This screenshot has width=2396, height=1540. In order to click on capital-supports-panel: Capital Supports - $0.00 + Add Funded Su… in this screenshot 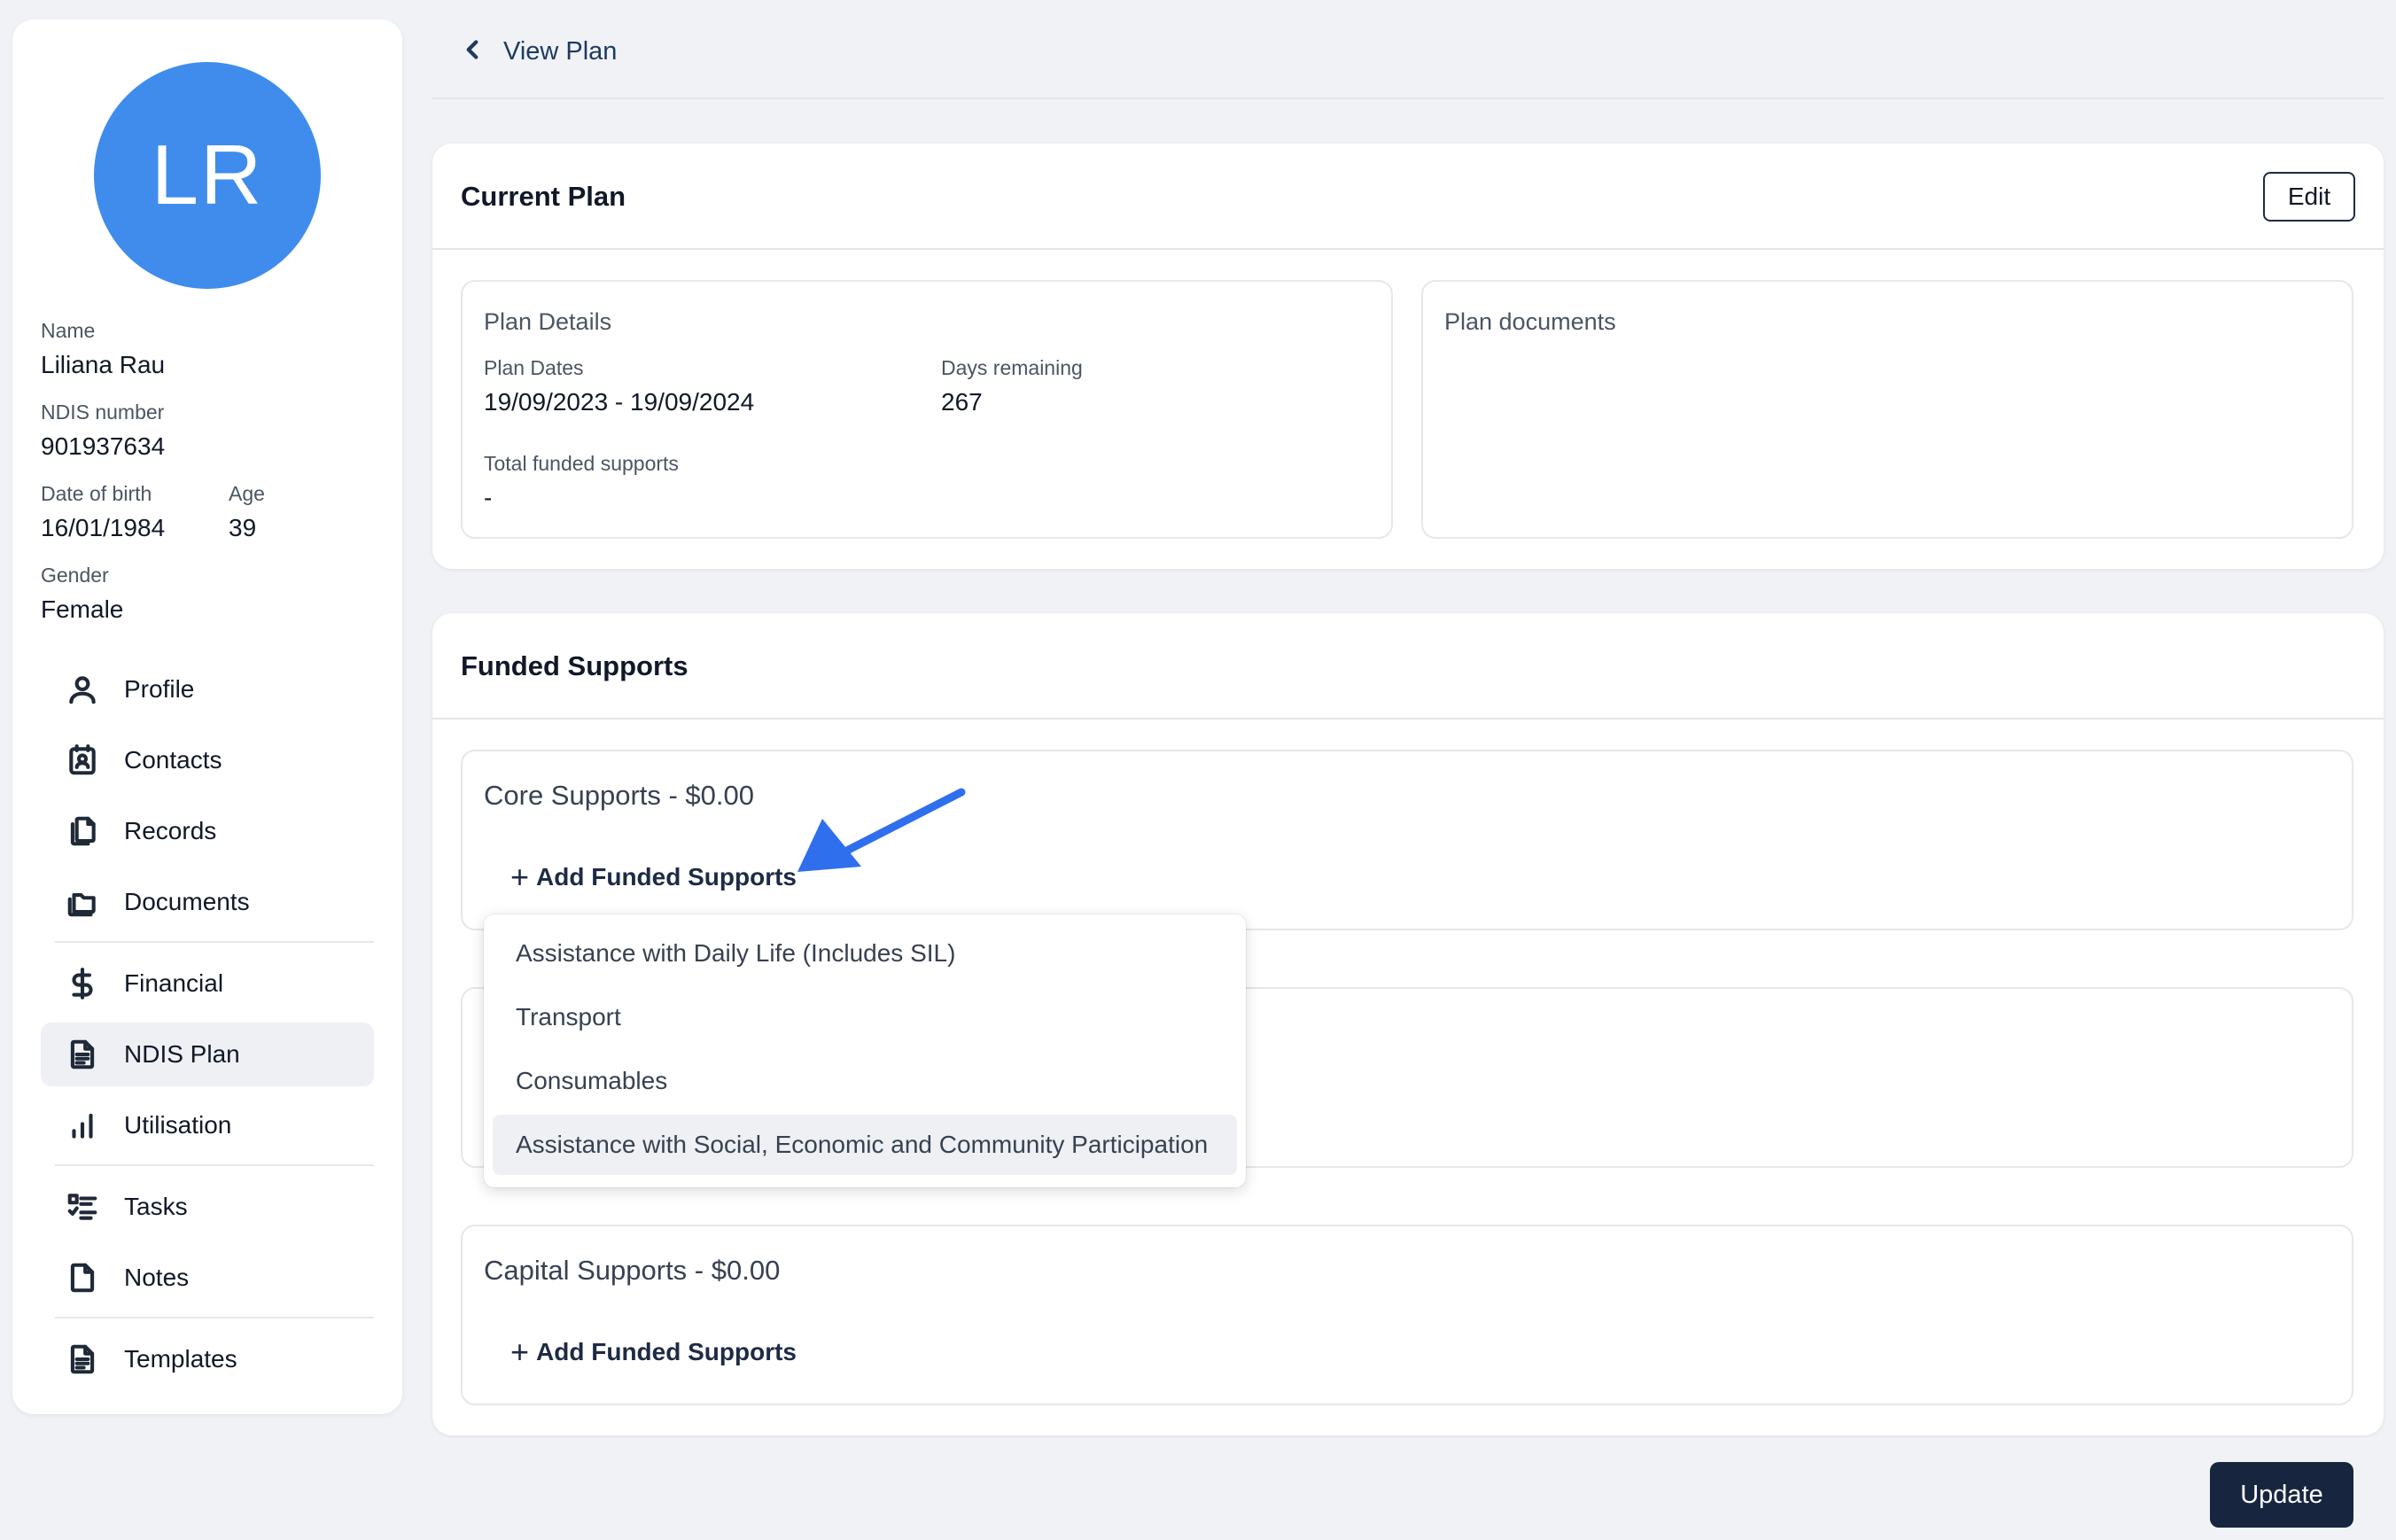, I will do `click(1407, 1315)`.